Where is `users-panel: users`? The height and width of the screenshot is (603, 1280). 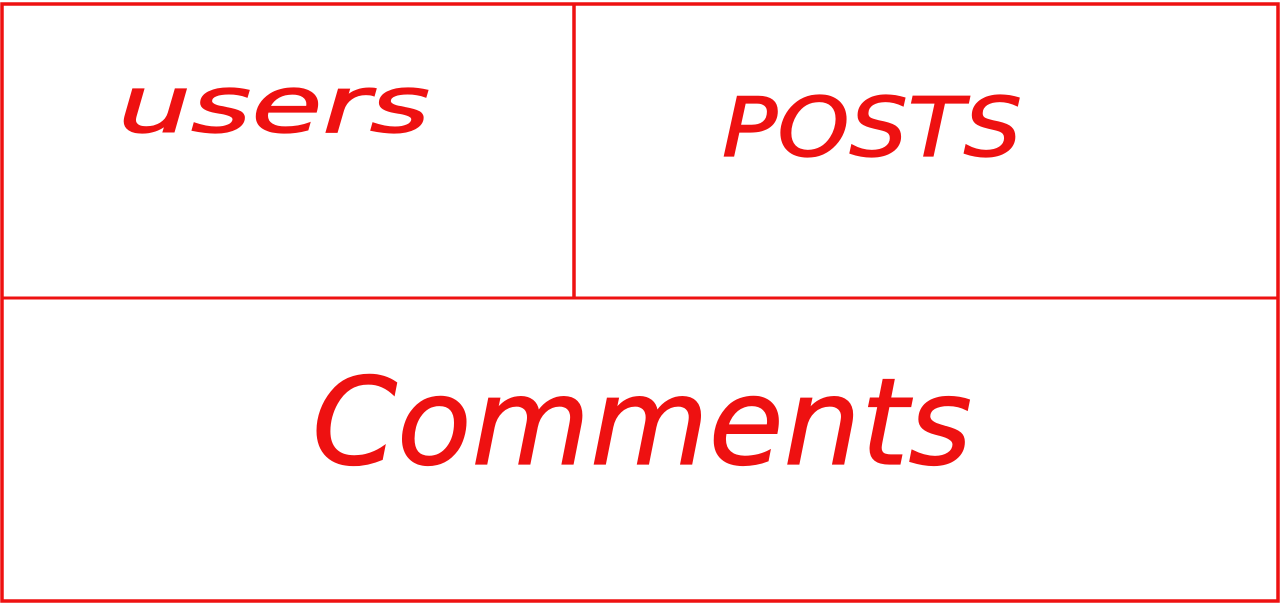
users-panel: users is located at coordinates (273, 105).